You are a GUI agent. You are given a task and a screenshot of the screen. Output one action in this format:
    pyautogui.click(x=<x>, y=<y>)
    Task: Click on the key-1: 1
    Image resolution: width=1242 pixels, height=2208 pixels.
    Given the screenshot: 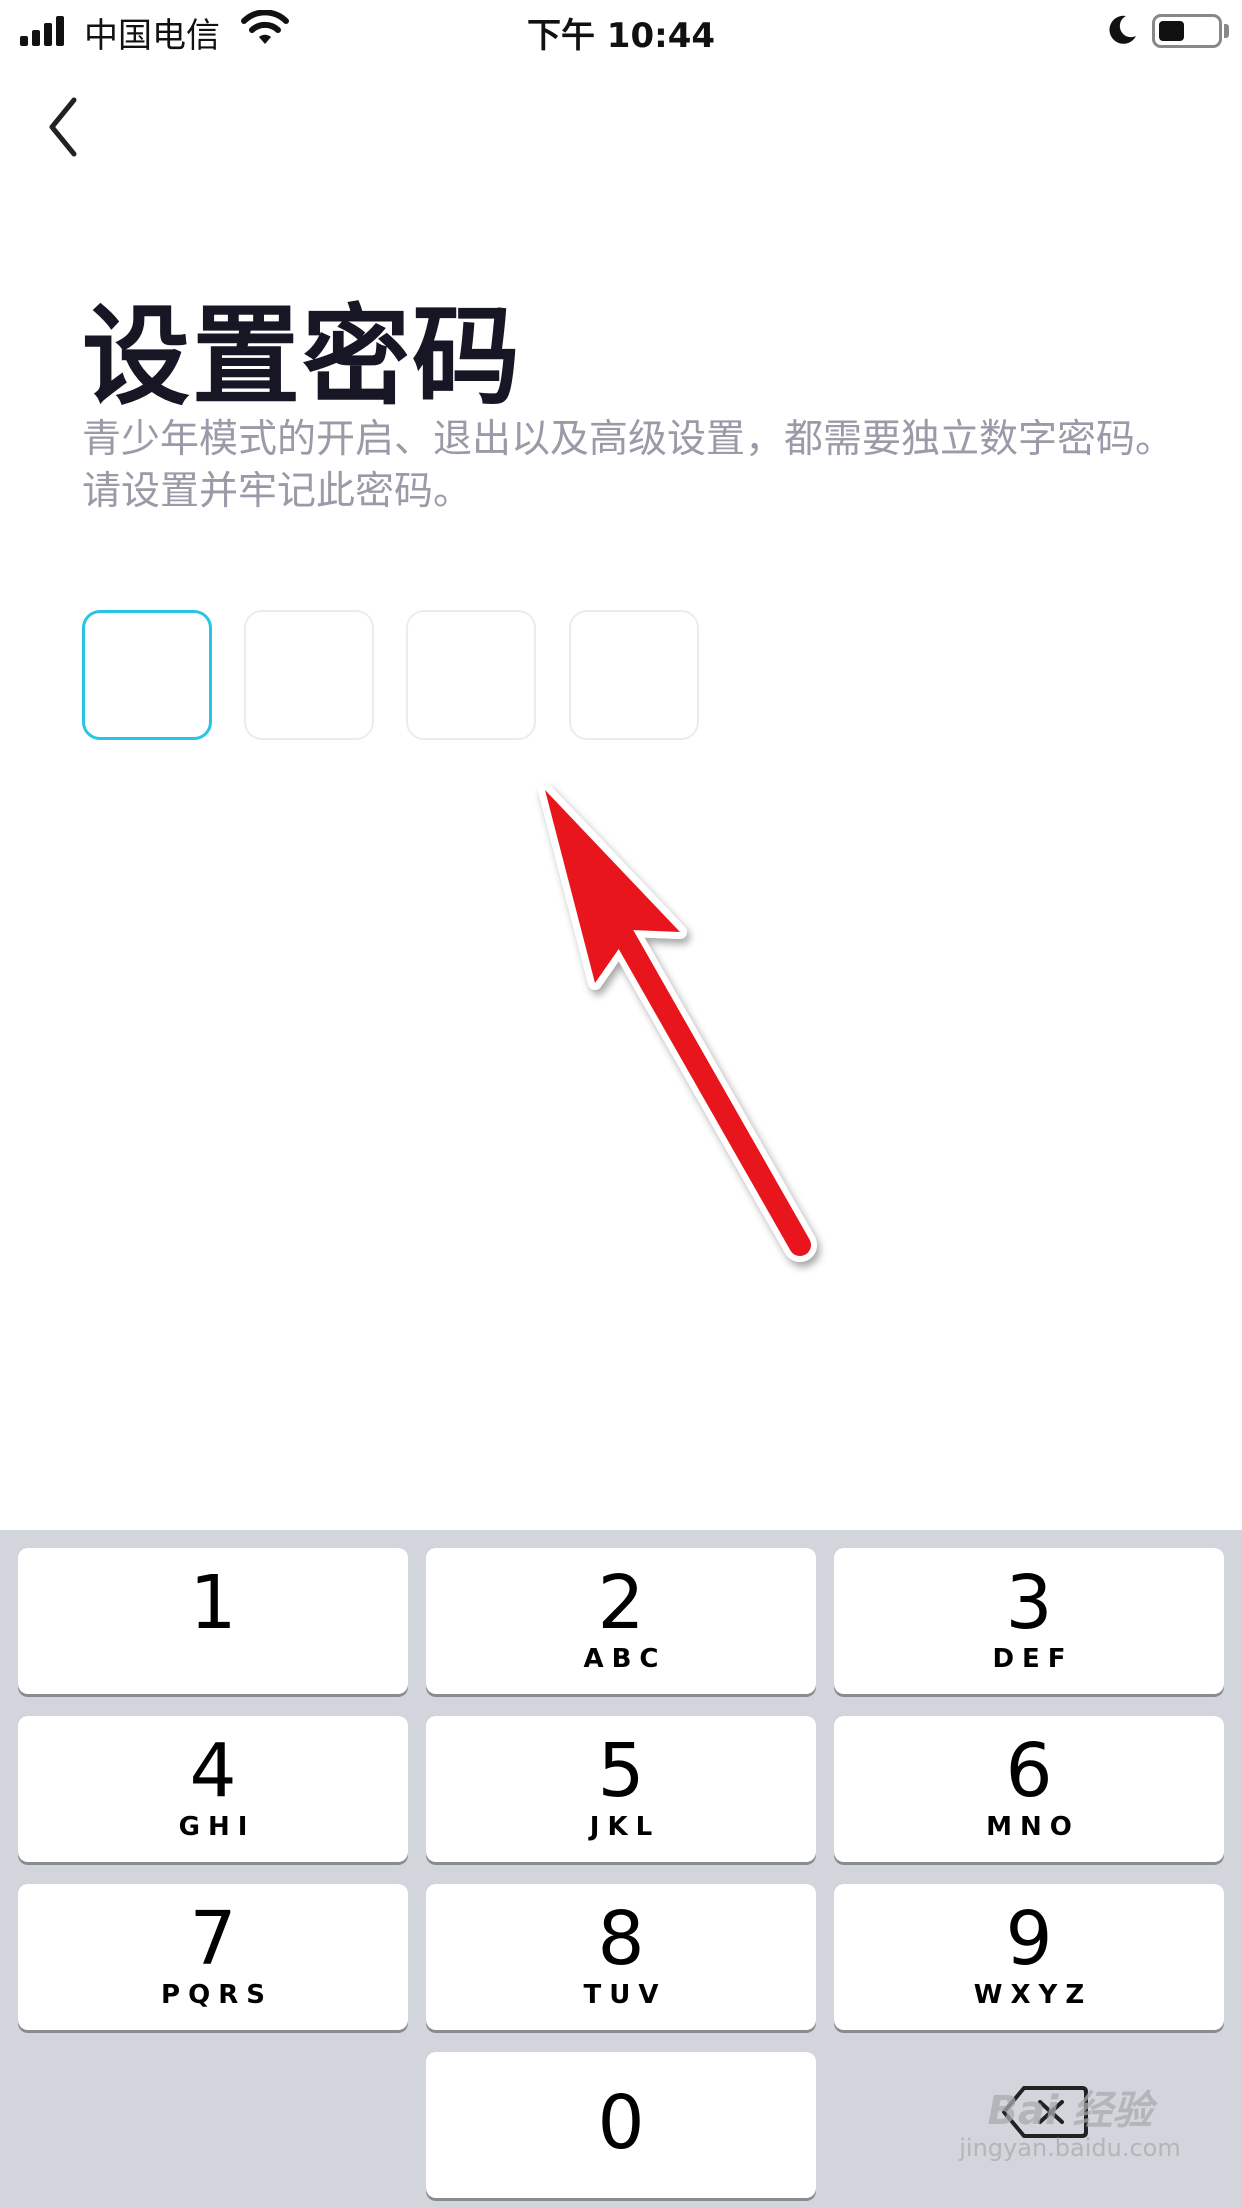 What is the action you would take?
    pyautogui.click(x=213, y=1621)
    